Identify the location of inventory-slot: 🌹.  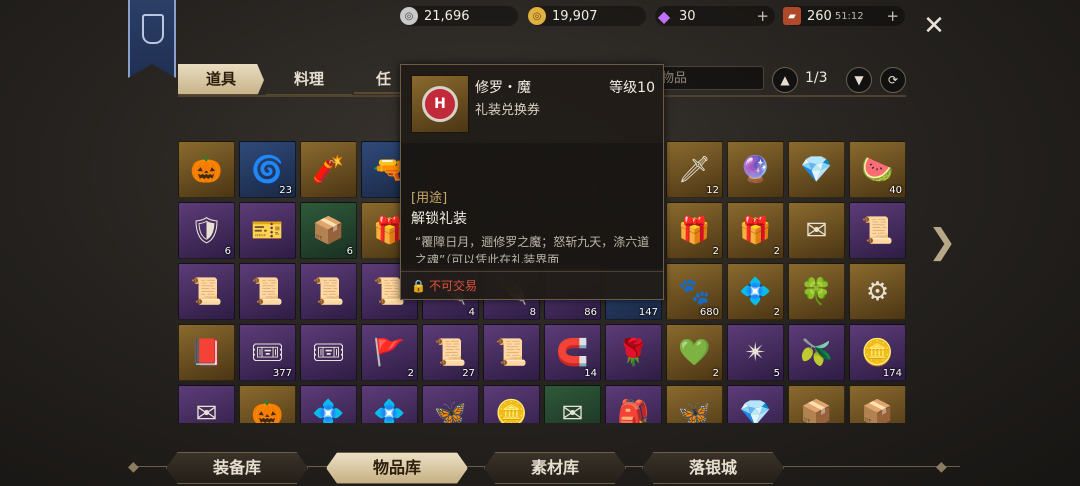
(633, 352).